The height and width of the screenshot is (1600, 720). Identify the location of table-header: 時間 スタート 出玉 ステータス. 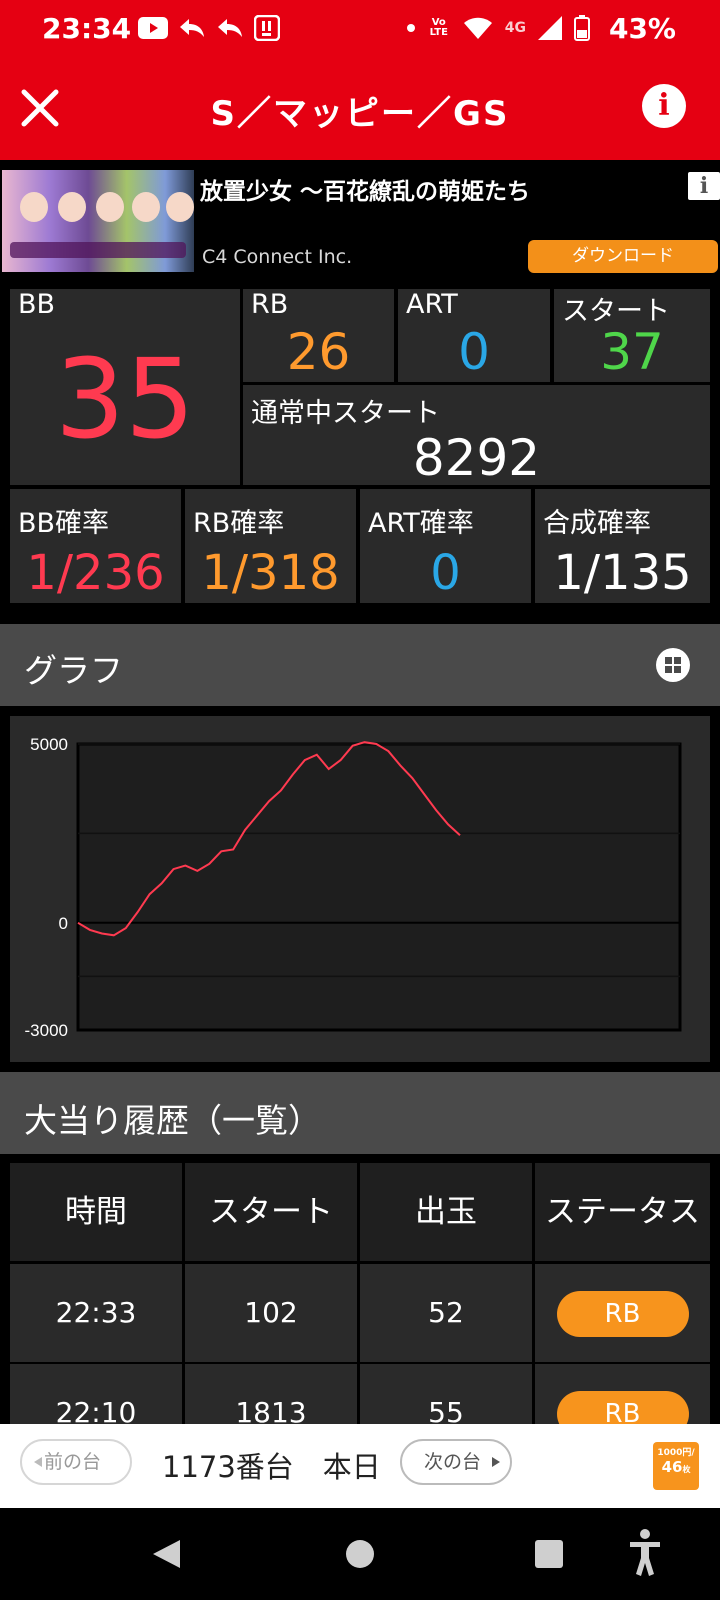
(360, 1212).